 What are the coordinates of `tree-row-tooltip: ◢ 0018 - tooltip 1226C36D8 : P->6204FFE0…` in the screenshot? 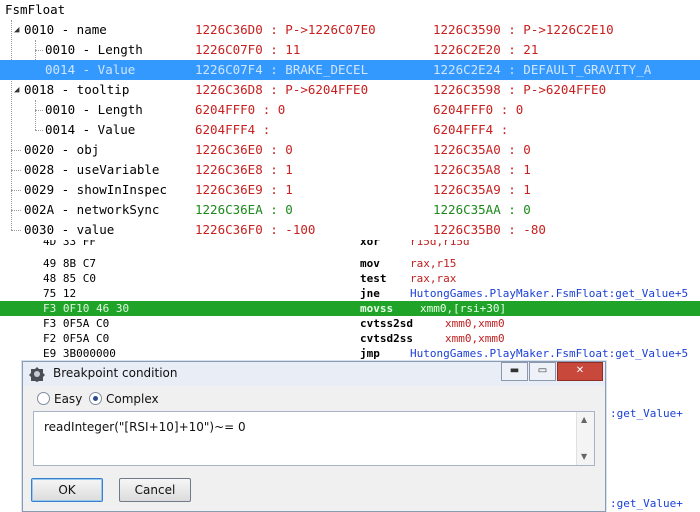 It's located at (350, 90).